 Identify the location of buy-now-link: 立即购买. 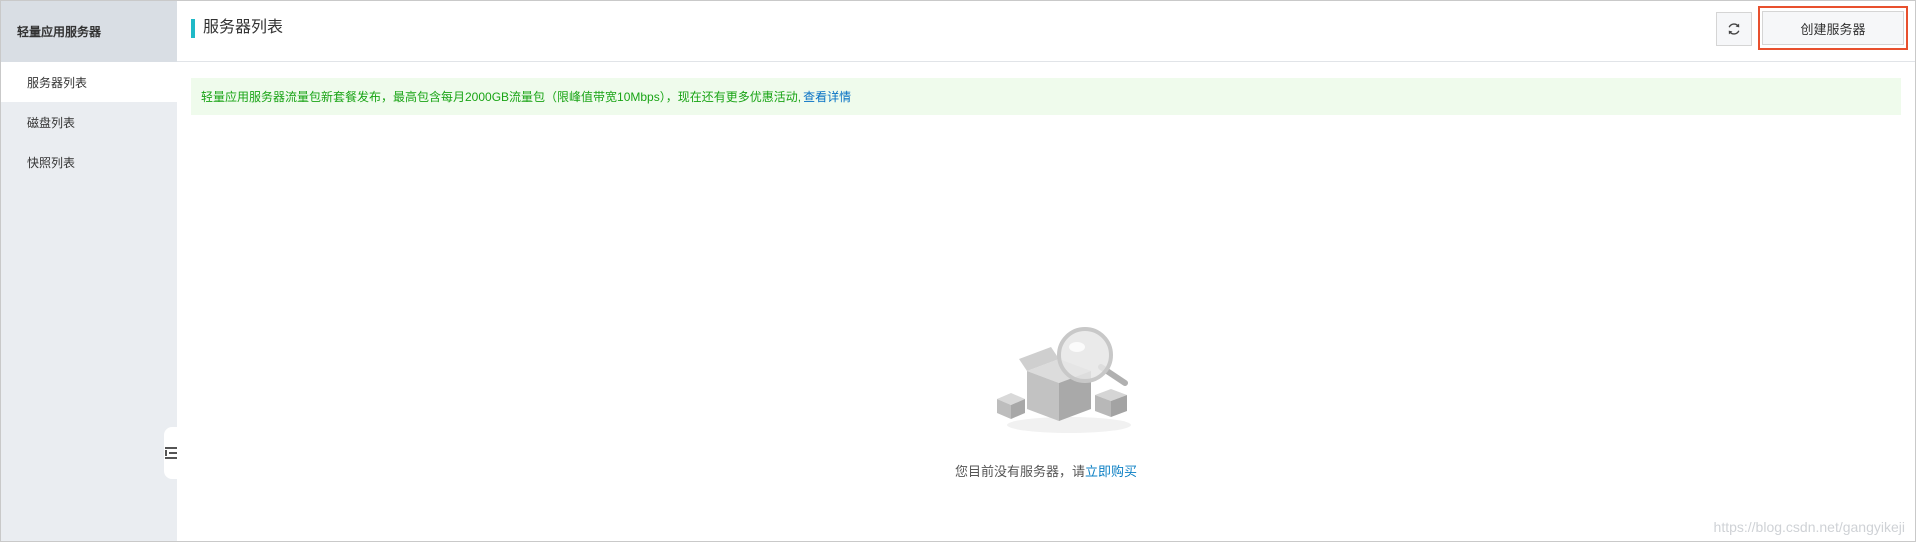
(1111, 471).